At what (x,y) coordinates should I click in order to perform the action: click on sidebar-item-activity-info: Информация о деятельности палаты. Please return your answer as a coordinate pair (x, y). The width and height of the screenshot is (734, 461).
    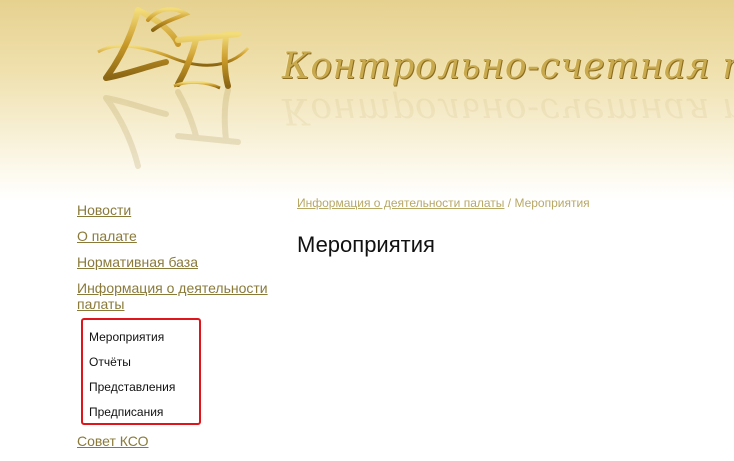
    Looking at the image, I should click on (179, 296).